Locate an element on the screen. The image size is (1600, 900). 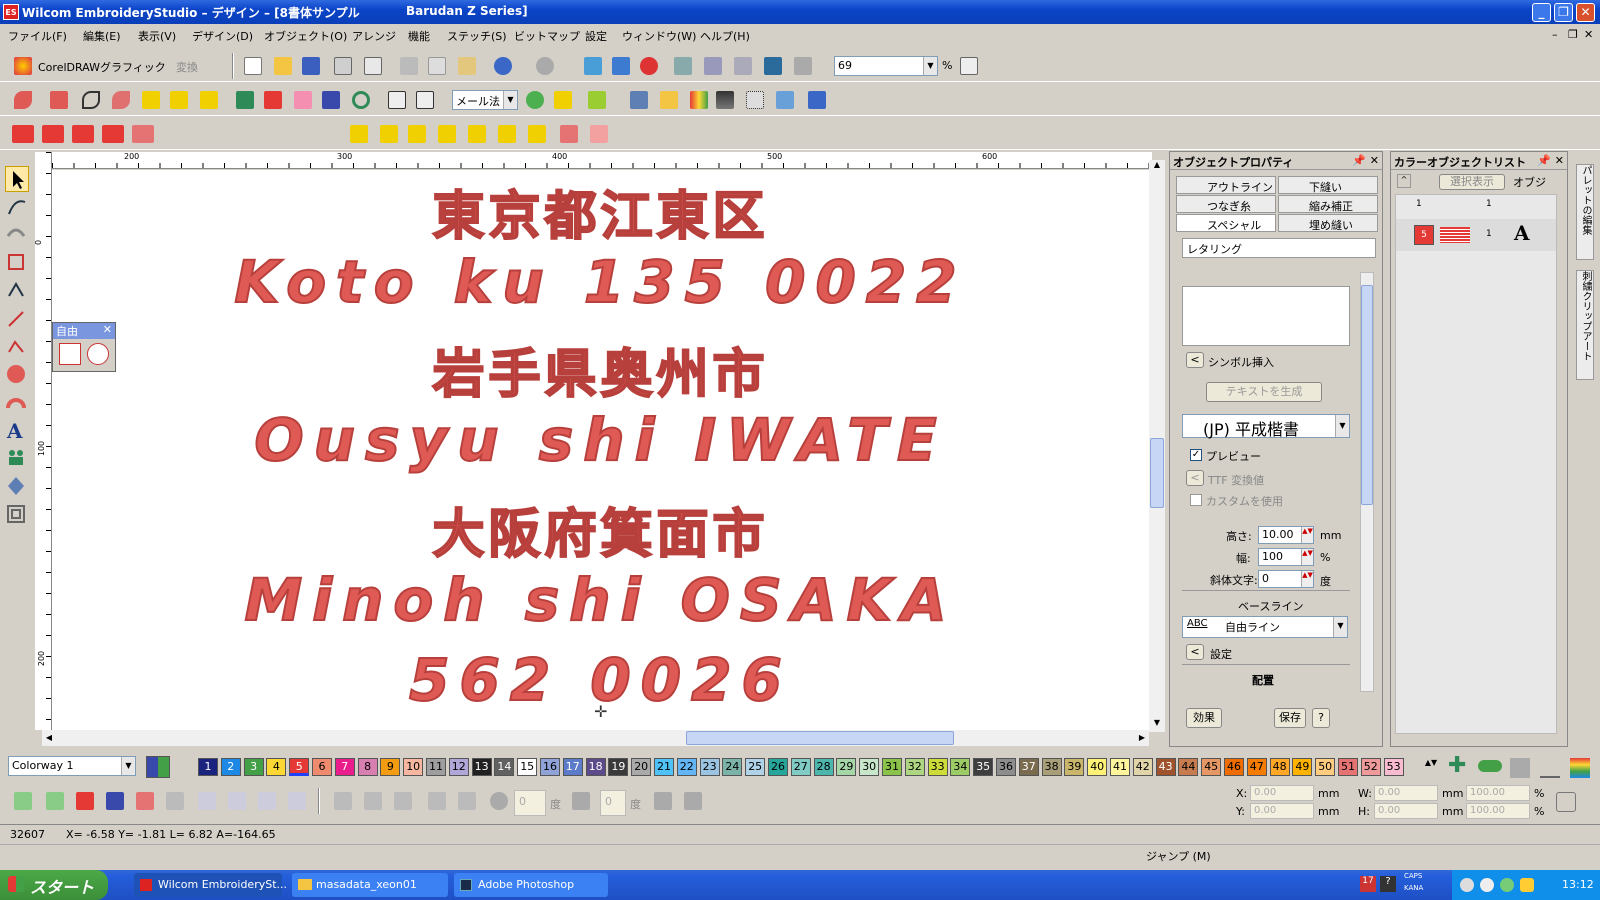
color-object-list: 1 1 5 1 A is located at coordinates (1476, 464).